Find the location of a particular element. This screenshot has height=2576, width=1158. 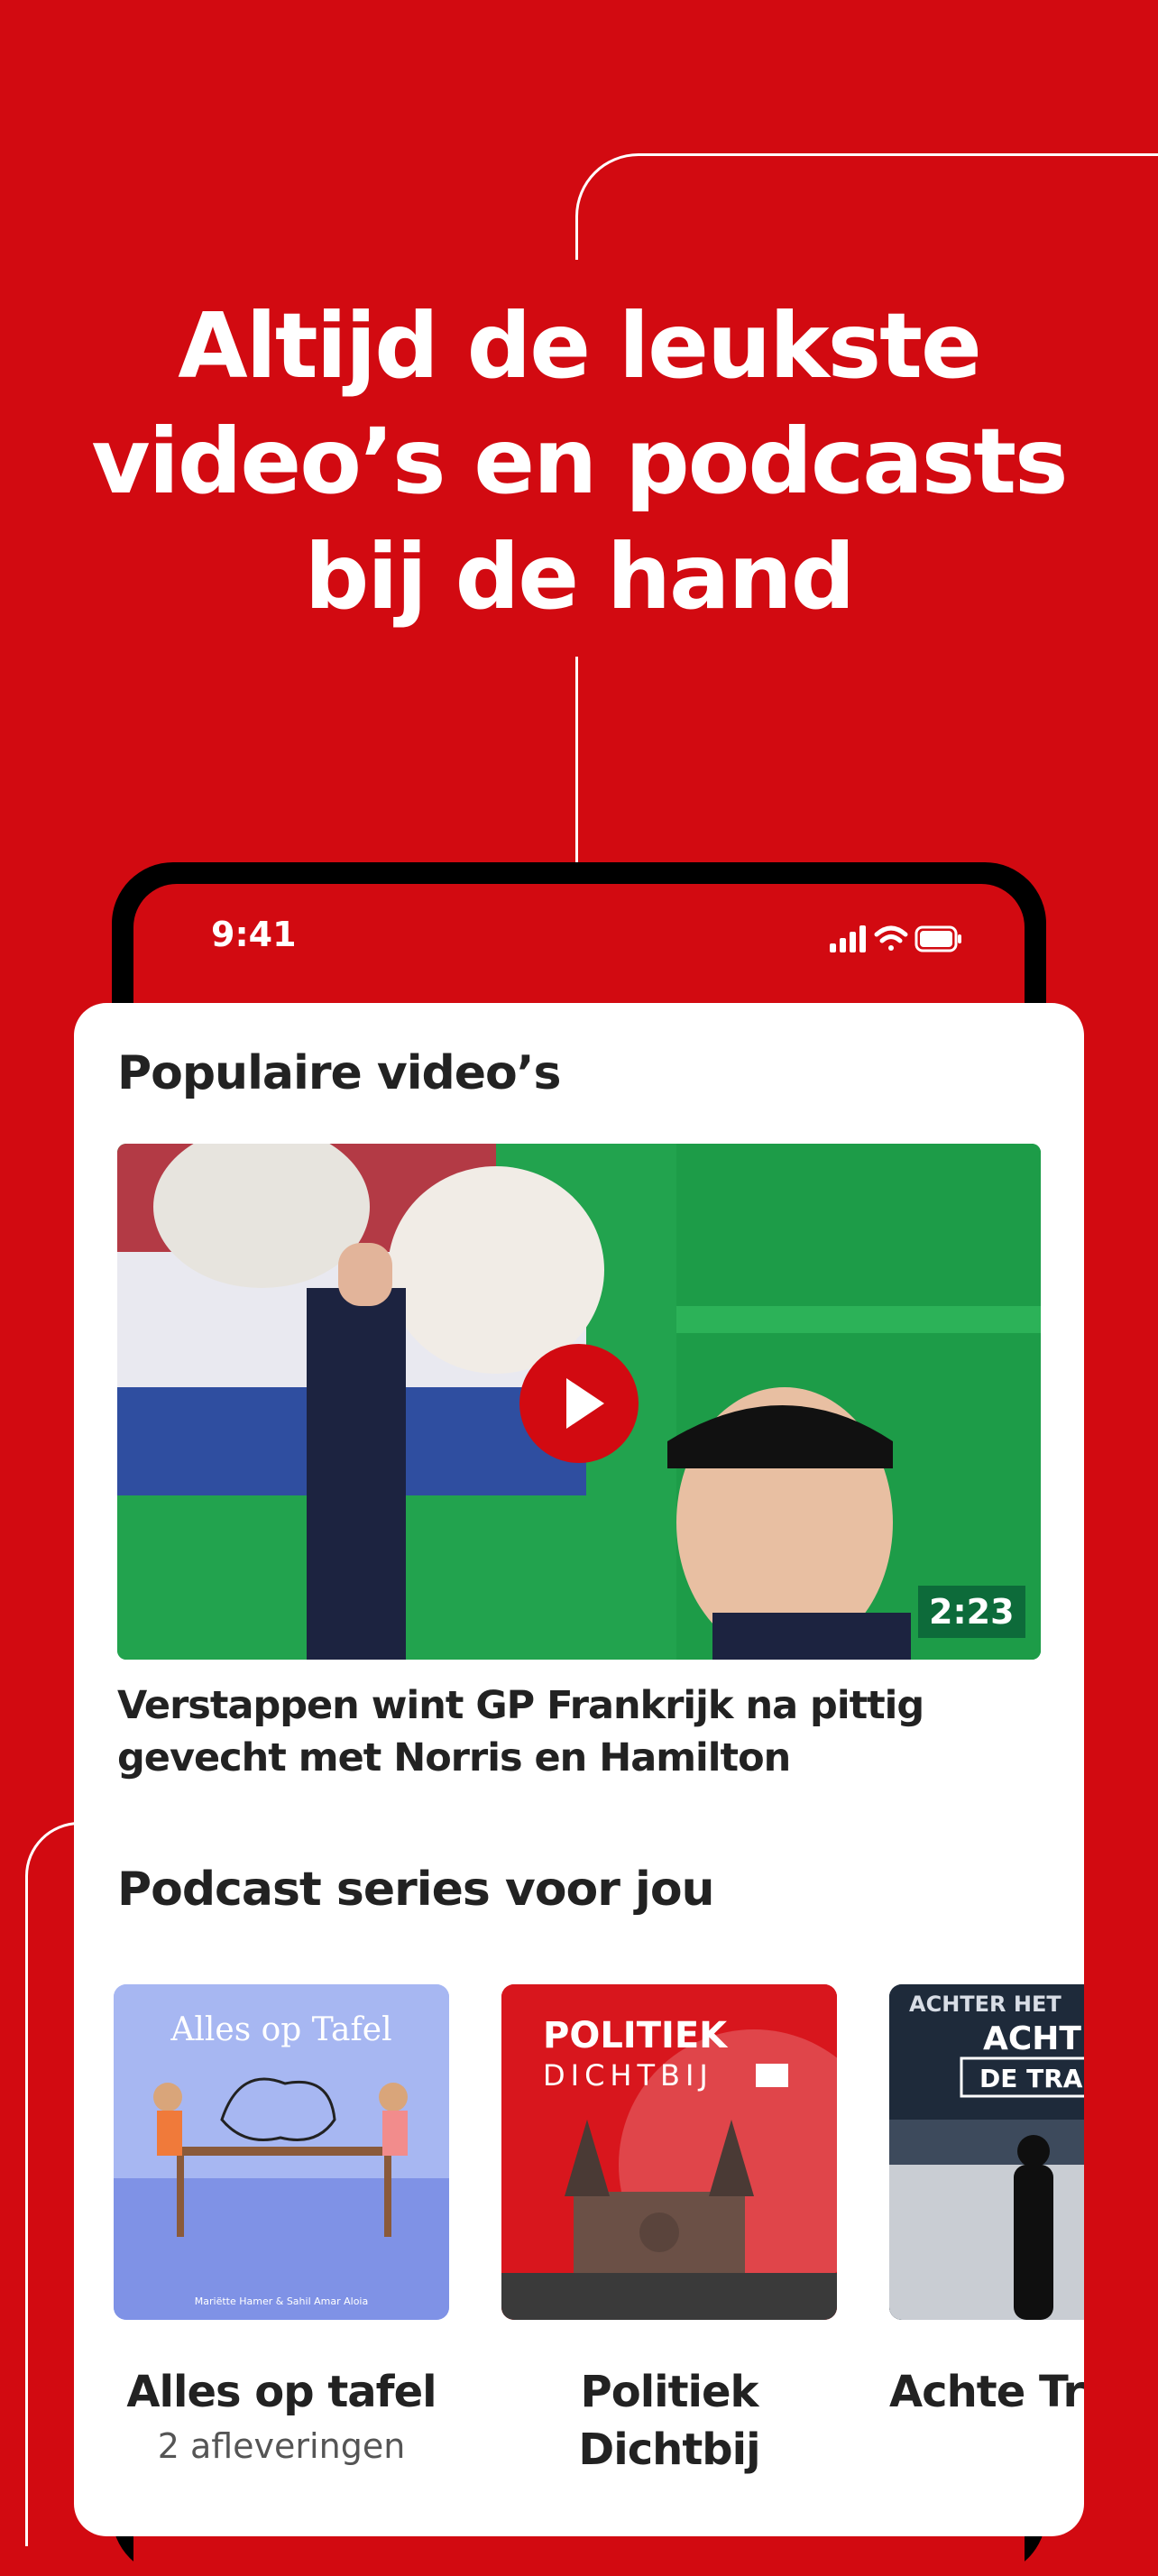

podcast-cover-credit: Mariëtte Hamer & Sahil Amar Aloia is located at coordinates (281, 2301).